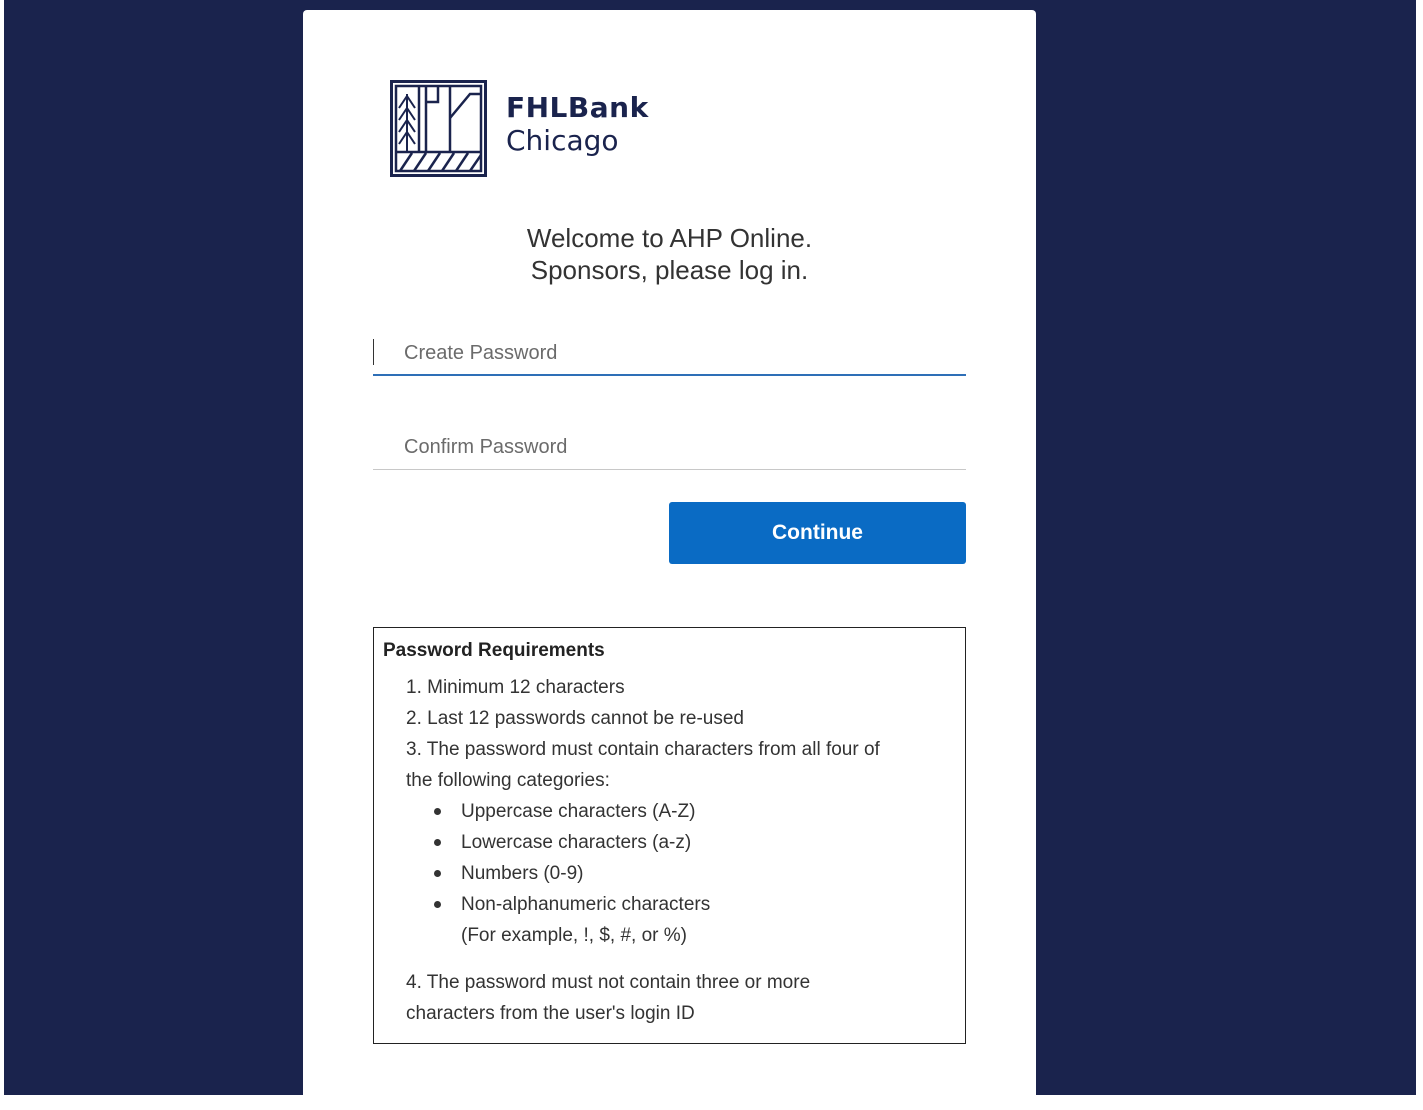 The height and width of the screenshot is (1110, 1423). Describe the element at coordinates (817, 533) in the screenshot. I see `continue-button: Continue` at that location.